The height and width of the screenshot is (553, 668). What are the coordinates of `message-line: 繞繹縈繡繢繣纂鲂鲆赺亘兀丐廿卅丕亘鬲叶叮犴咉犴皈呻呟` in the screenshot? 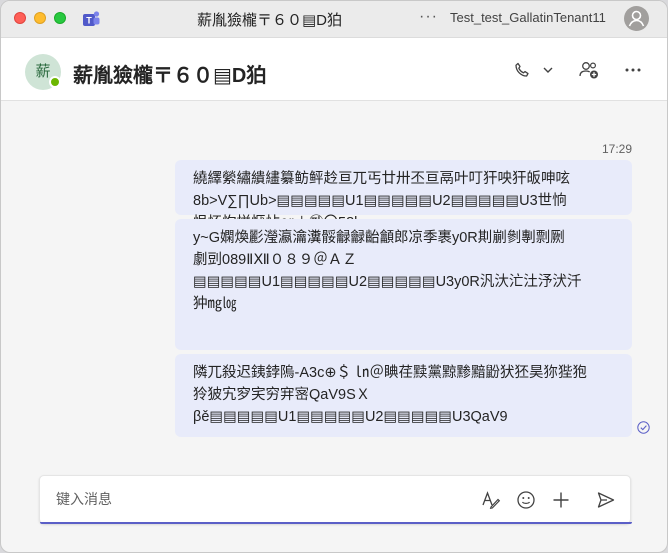 It's located at (381, 179).